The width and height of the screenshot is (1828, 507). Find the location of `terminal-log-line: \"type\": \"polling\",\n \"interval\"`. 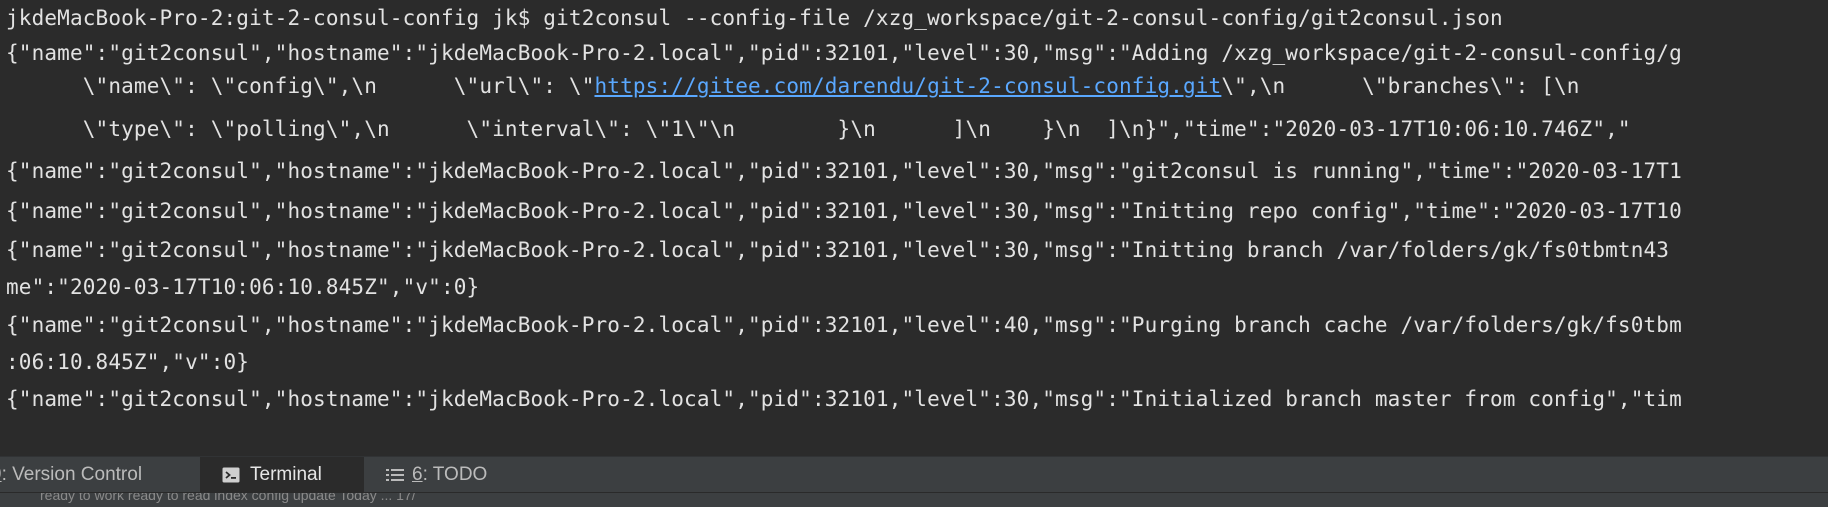

terminal-log-line: \"type\": \"polling\",\n \"interval\" is located at coordinates (818, 129).